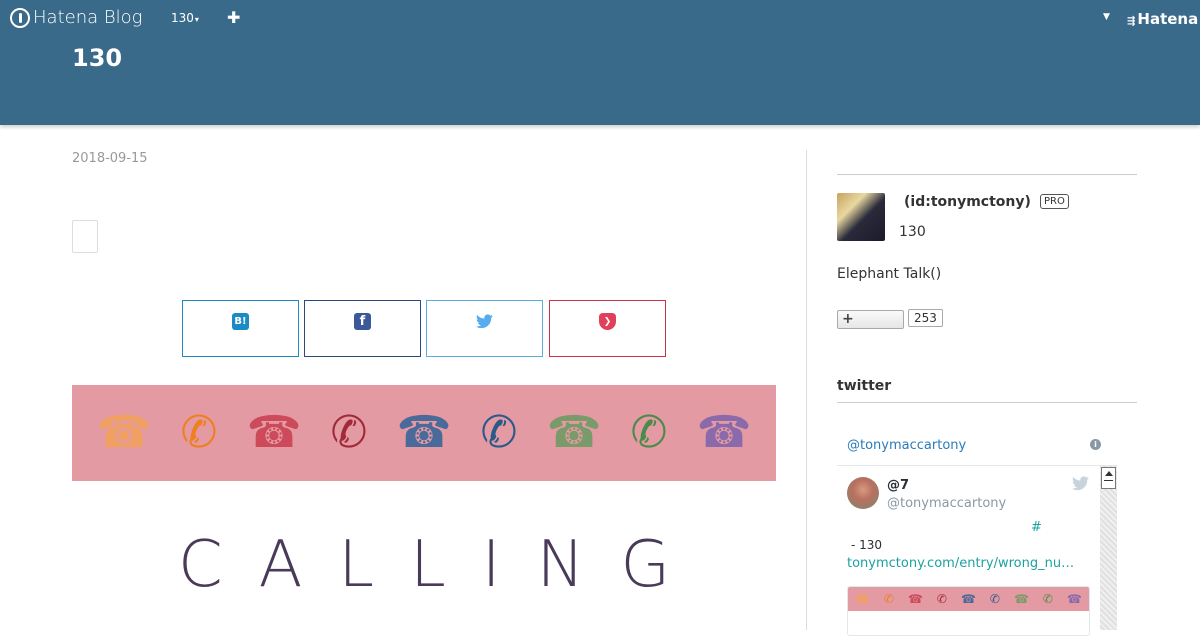 The width and height of the screenshot is (1200, 636). What do you see at coordinates (1095, 444) in the screenshot?
I see `info-icon: i` at bounding box center [1095, 444].